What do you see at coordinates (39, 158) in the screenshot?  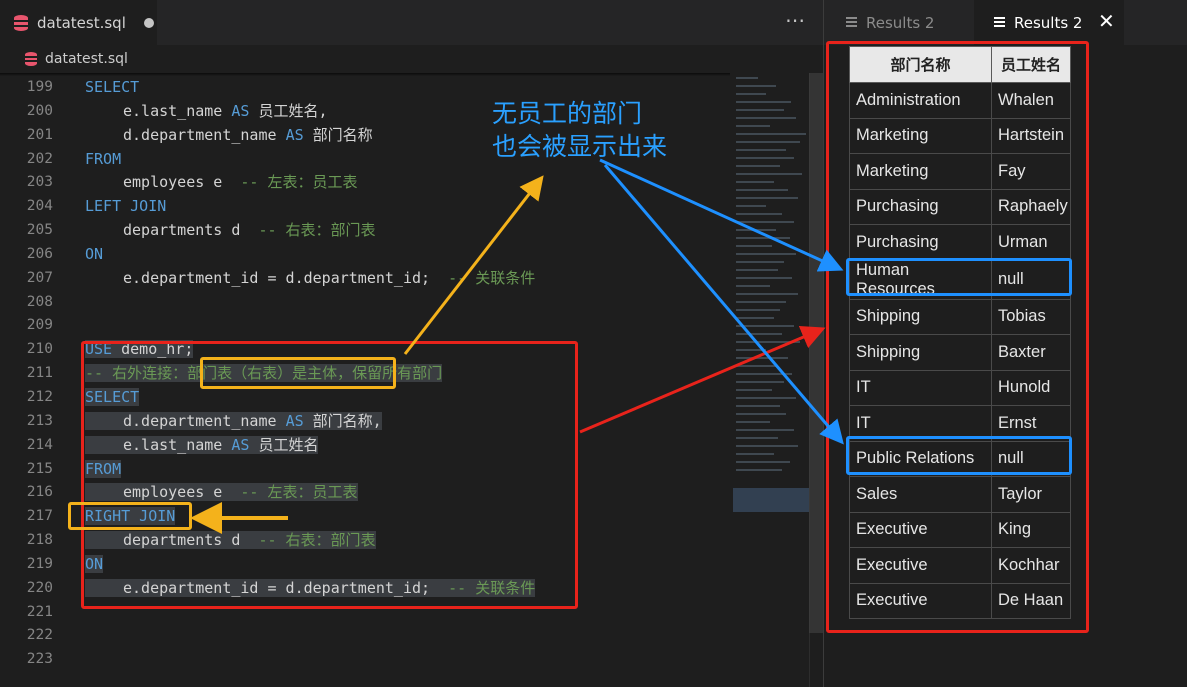 I see `line-number: 202` at bounding box center [39, 158].